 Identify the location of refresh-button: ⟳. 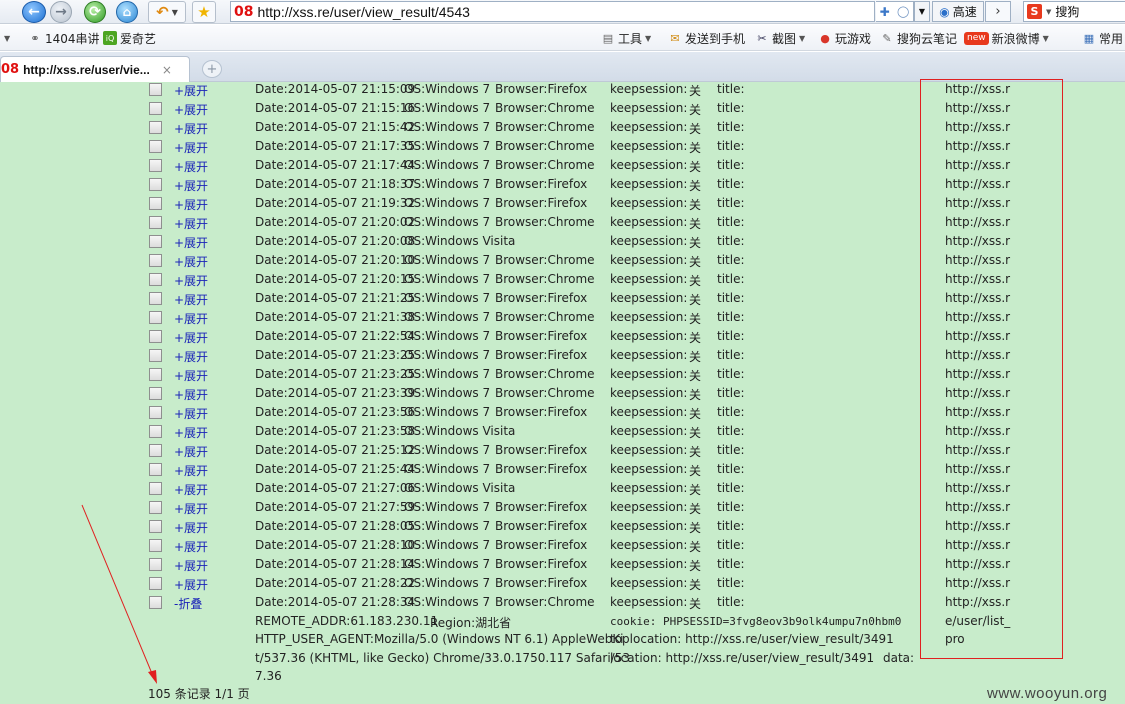
(95, 12).